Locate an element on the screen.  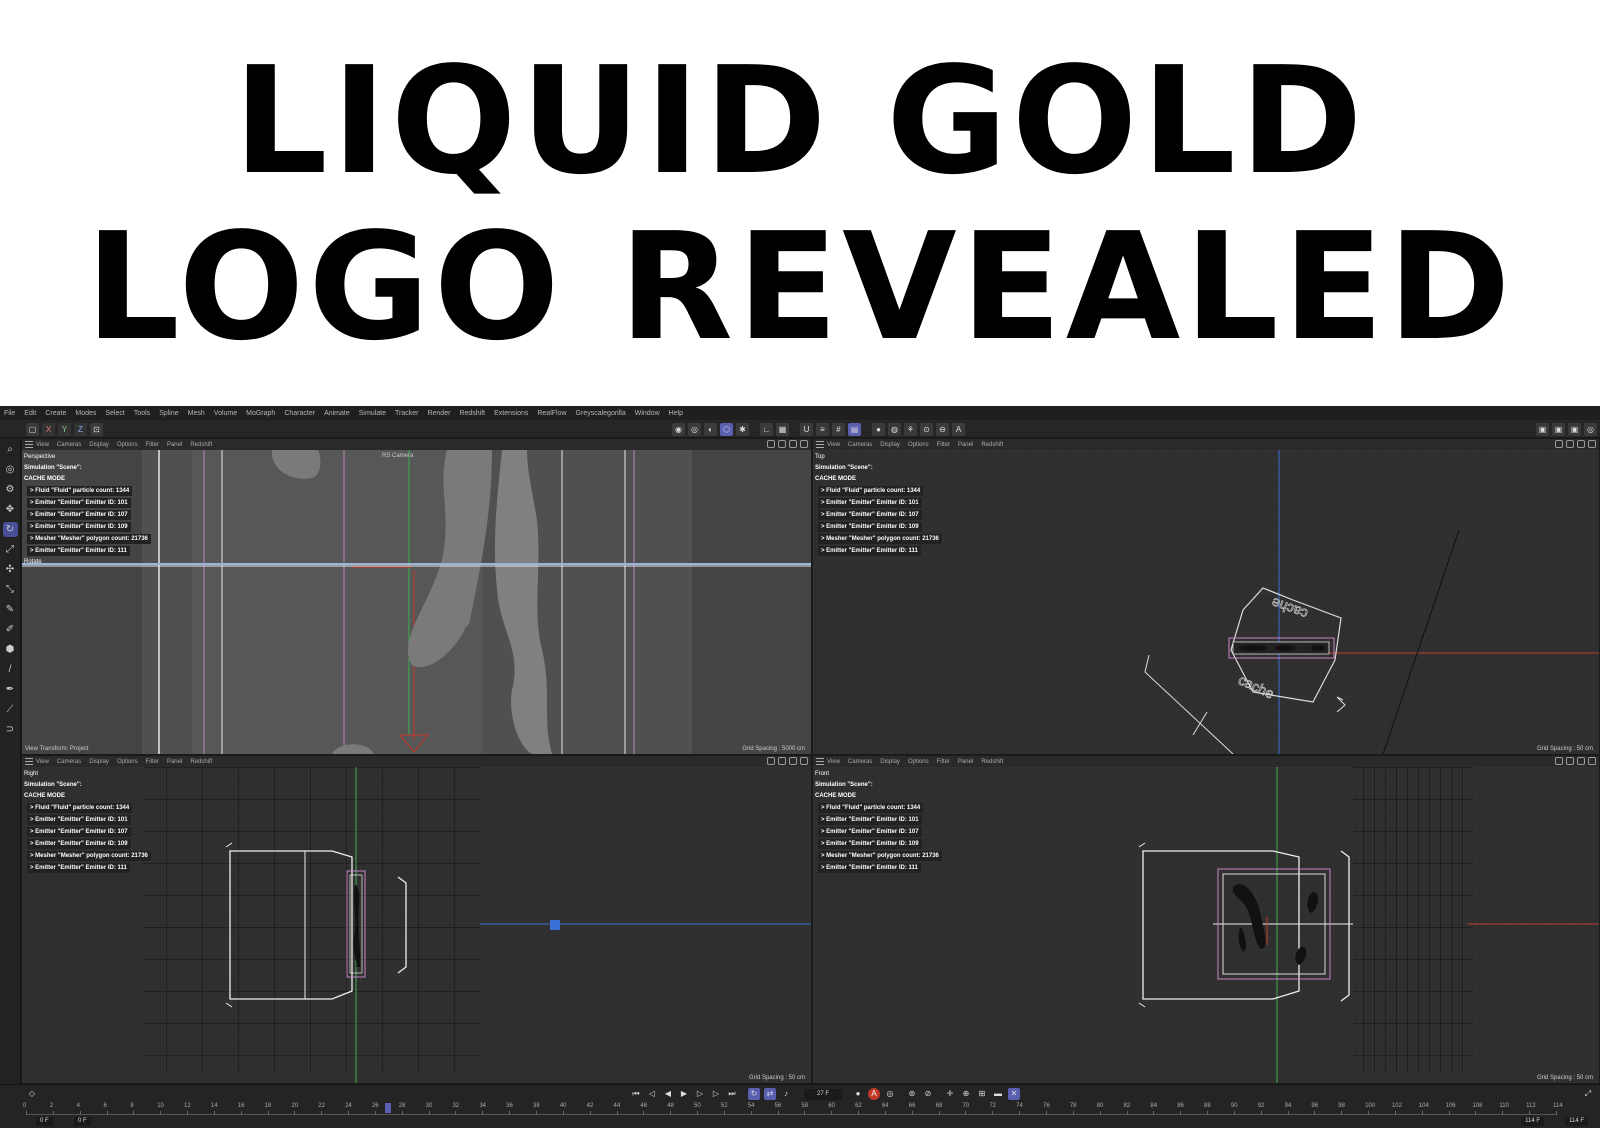
menu-item: Edit is located at coordinates (30, 413).